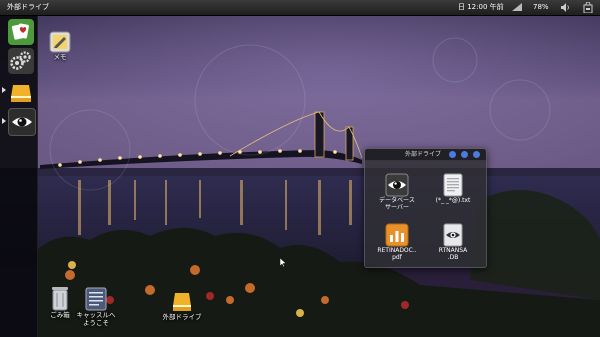  What do you see at coordinates (19, 176) in the screenshot?
I see `launcher` at bounding box center [19, 176].